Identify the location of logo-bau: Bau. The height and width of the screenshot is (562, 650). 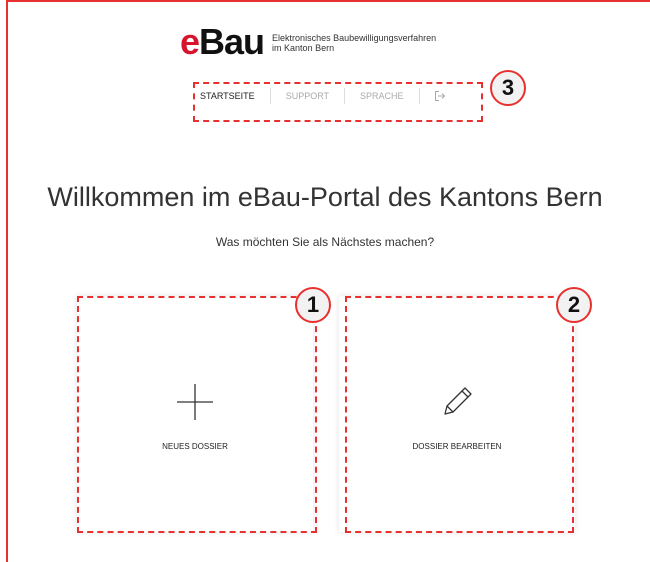
(232, 41).